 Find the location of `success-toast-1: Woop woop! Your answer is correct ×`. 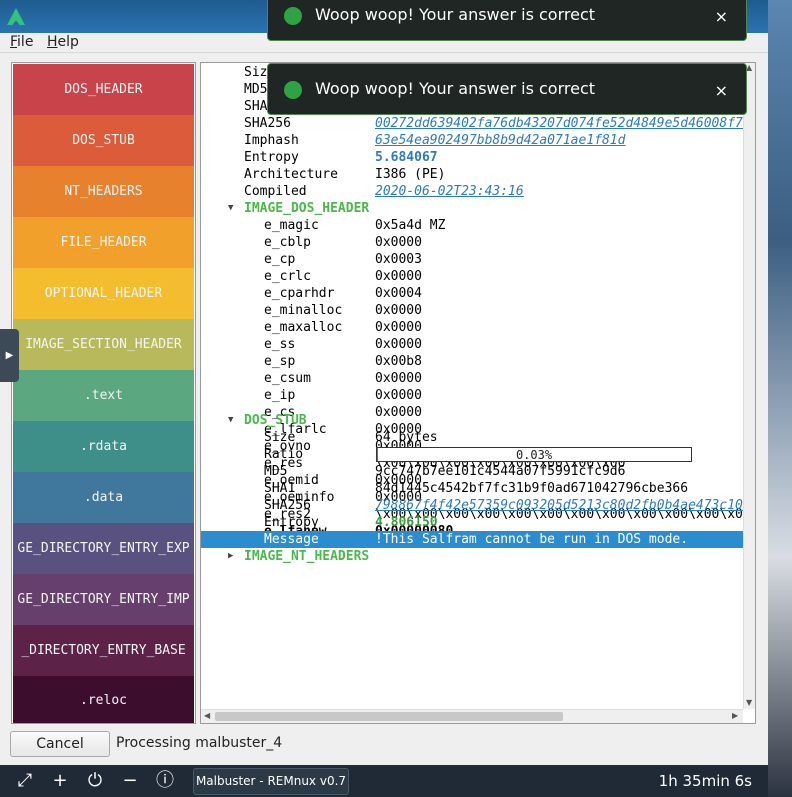

success-toast-1: Woop woop! Your answer is correct × is located at coordinates (507, 20).